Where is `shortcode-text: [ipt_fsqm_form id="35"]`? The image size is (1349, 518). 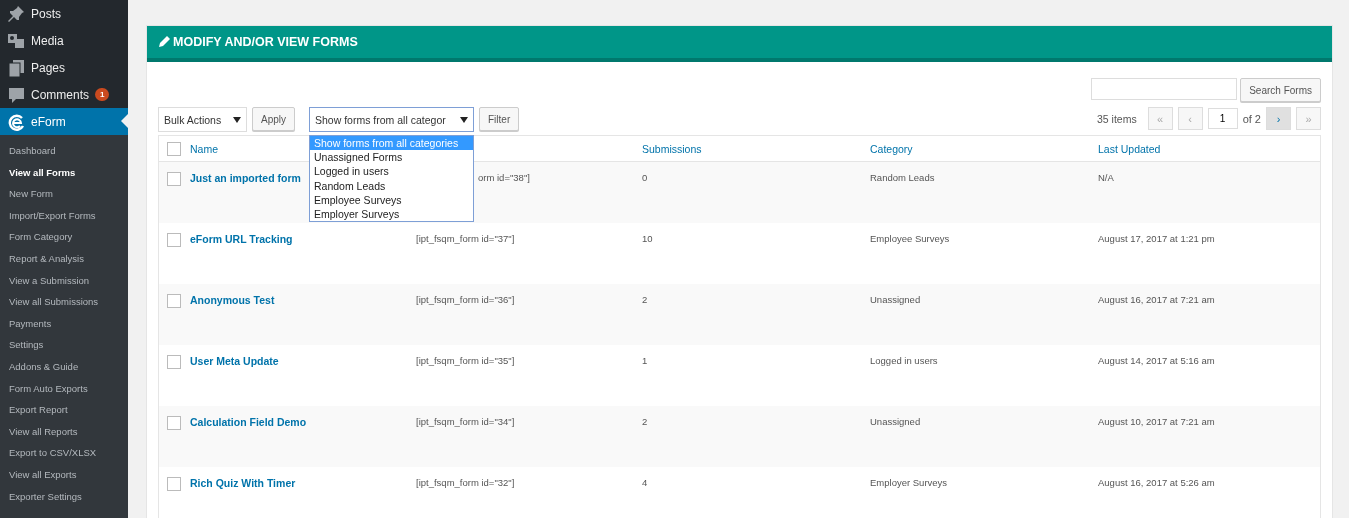 shortcode-text: [ipt_fsqm_form id="35"] is located at coordinates (465, 360).